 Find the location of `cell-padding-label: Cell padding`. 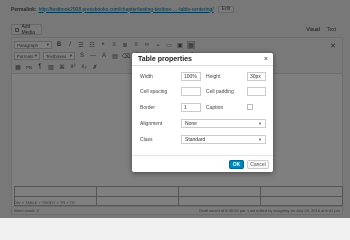

cell-padding-label: Cell padding is located at coordinates (220, 92).